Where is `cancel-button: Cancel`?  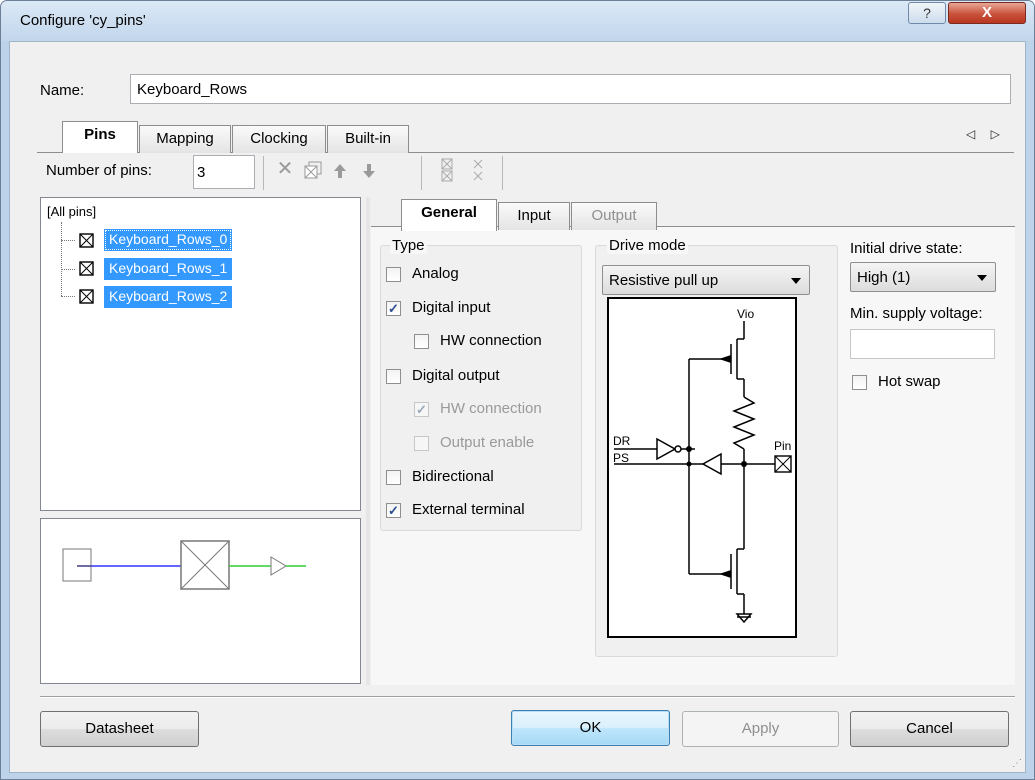
cancel-button: Cancel is located at coordinates (929, 729).